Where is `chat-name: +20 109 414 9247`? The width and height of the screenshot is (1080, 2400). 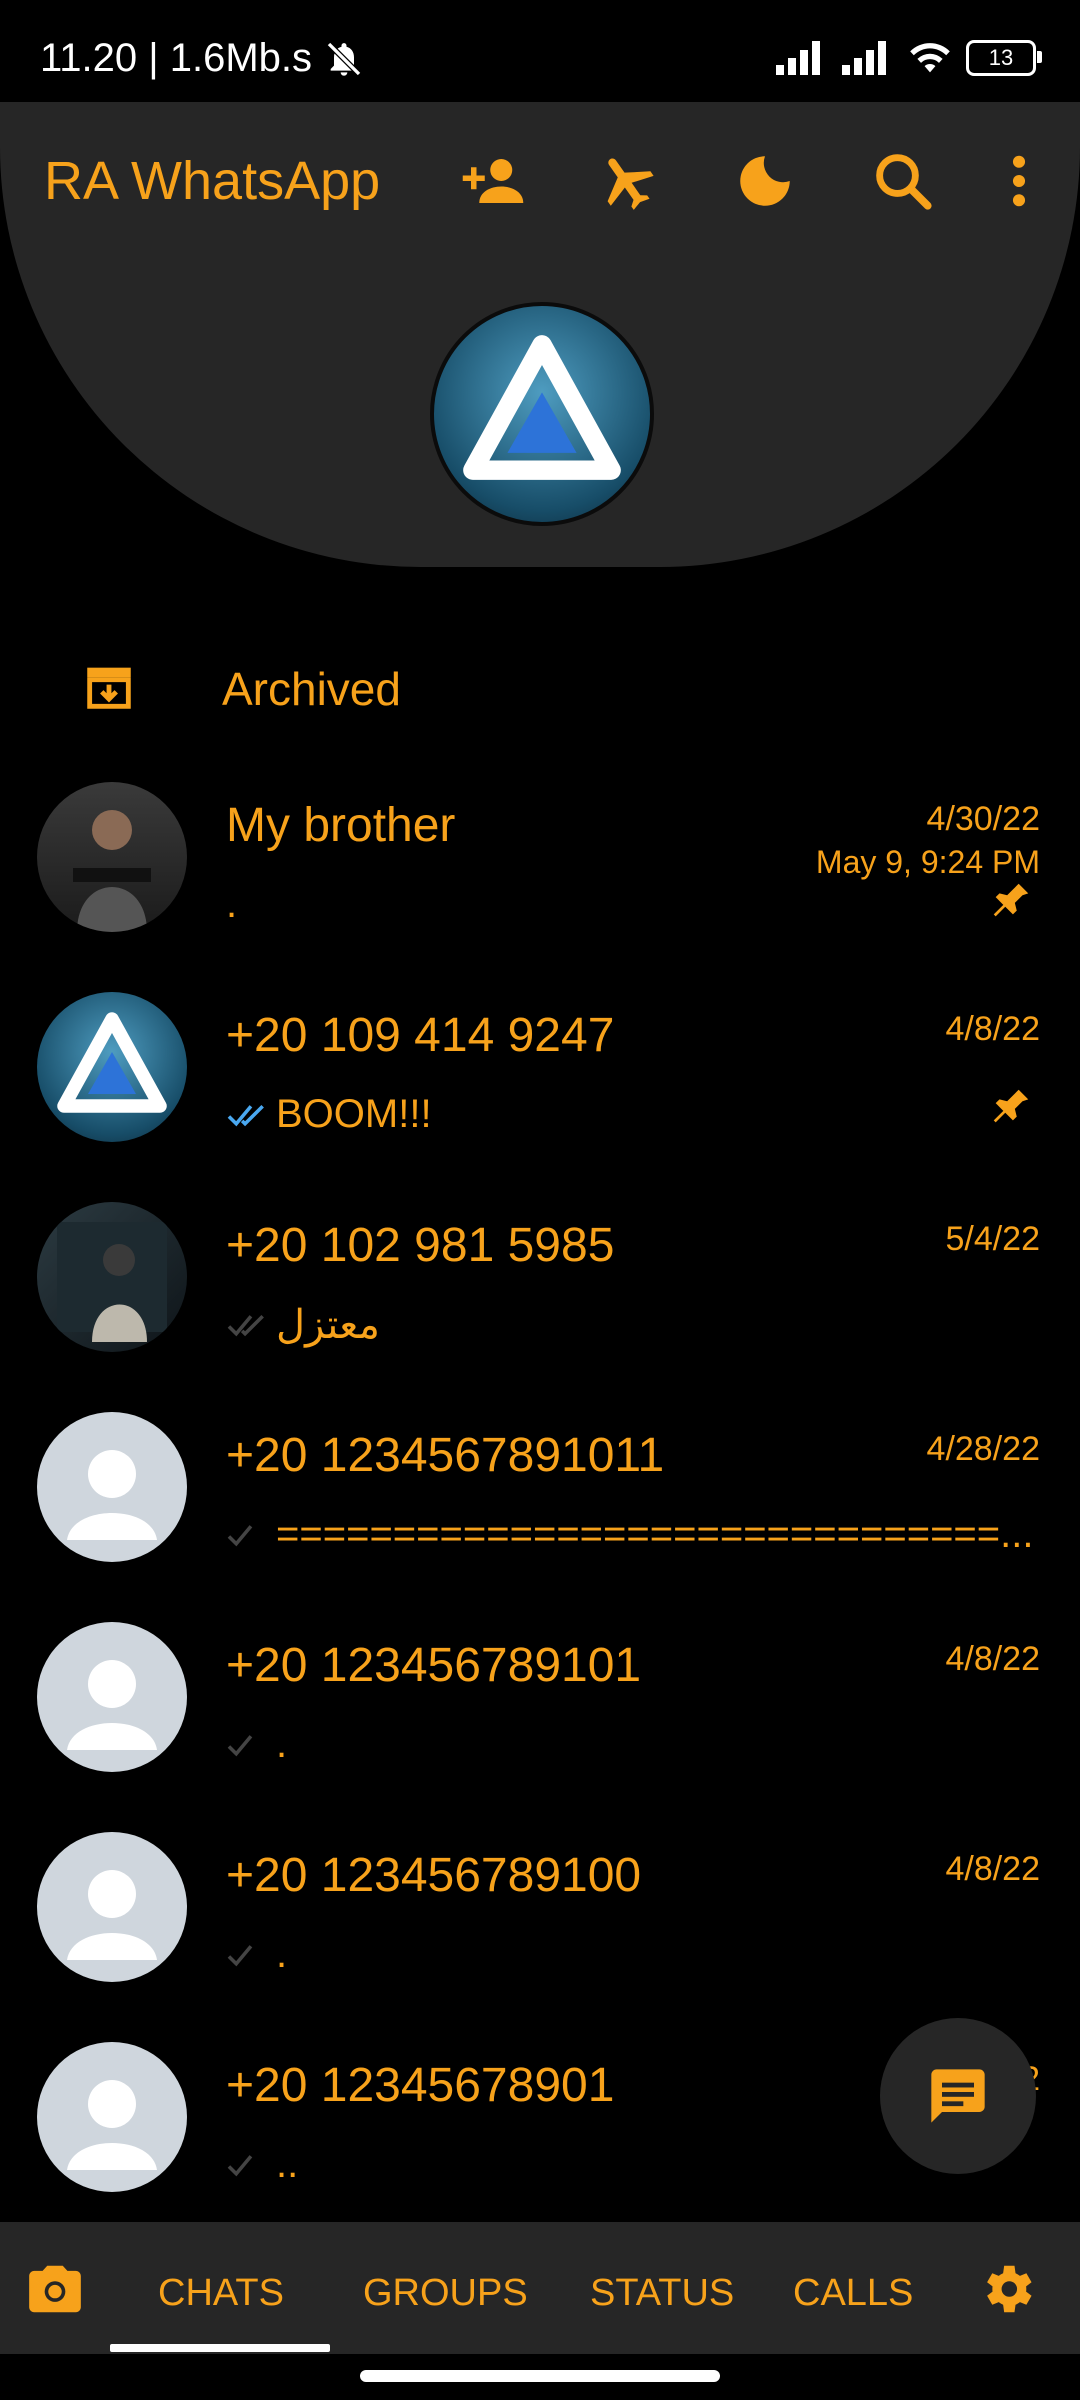
chat-name: +20 109 414 9247 is located at coordinates (420, 1035).